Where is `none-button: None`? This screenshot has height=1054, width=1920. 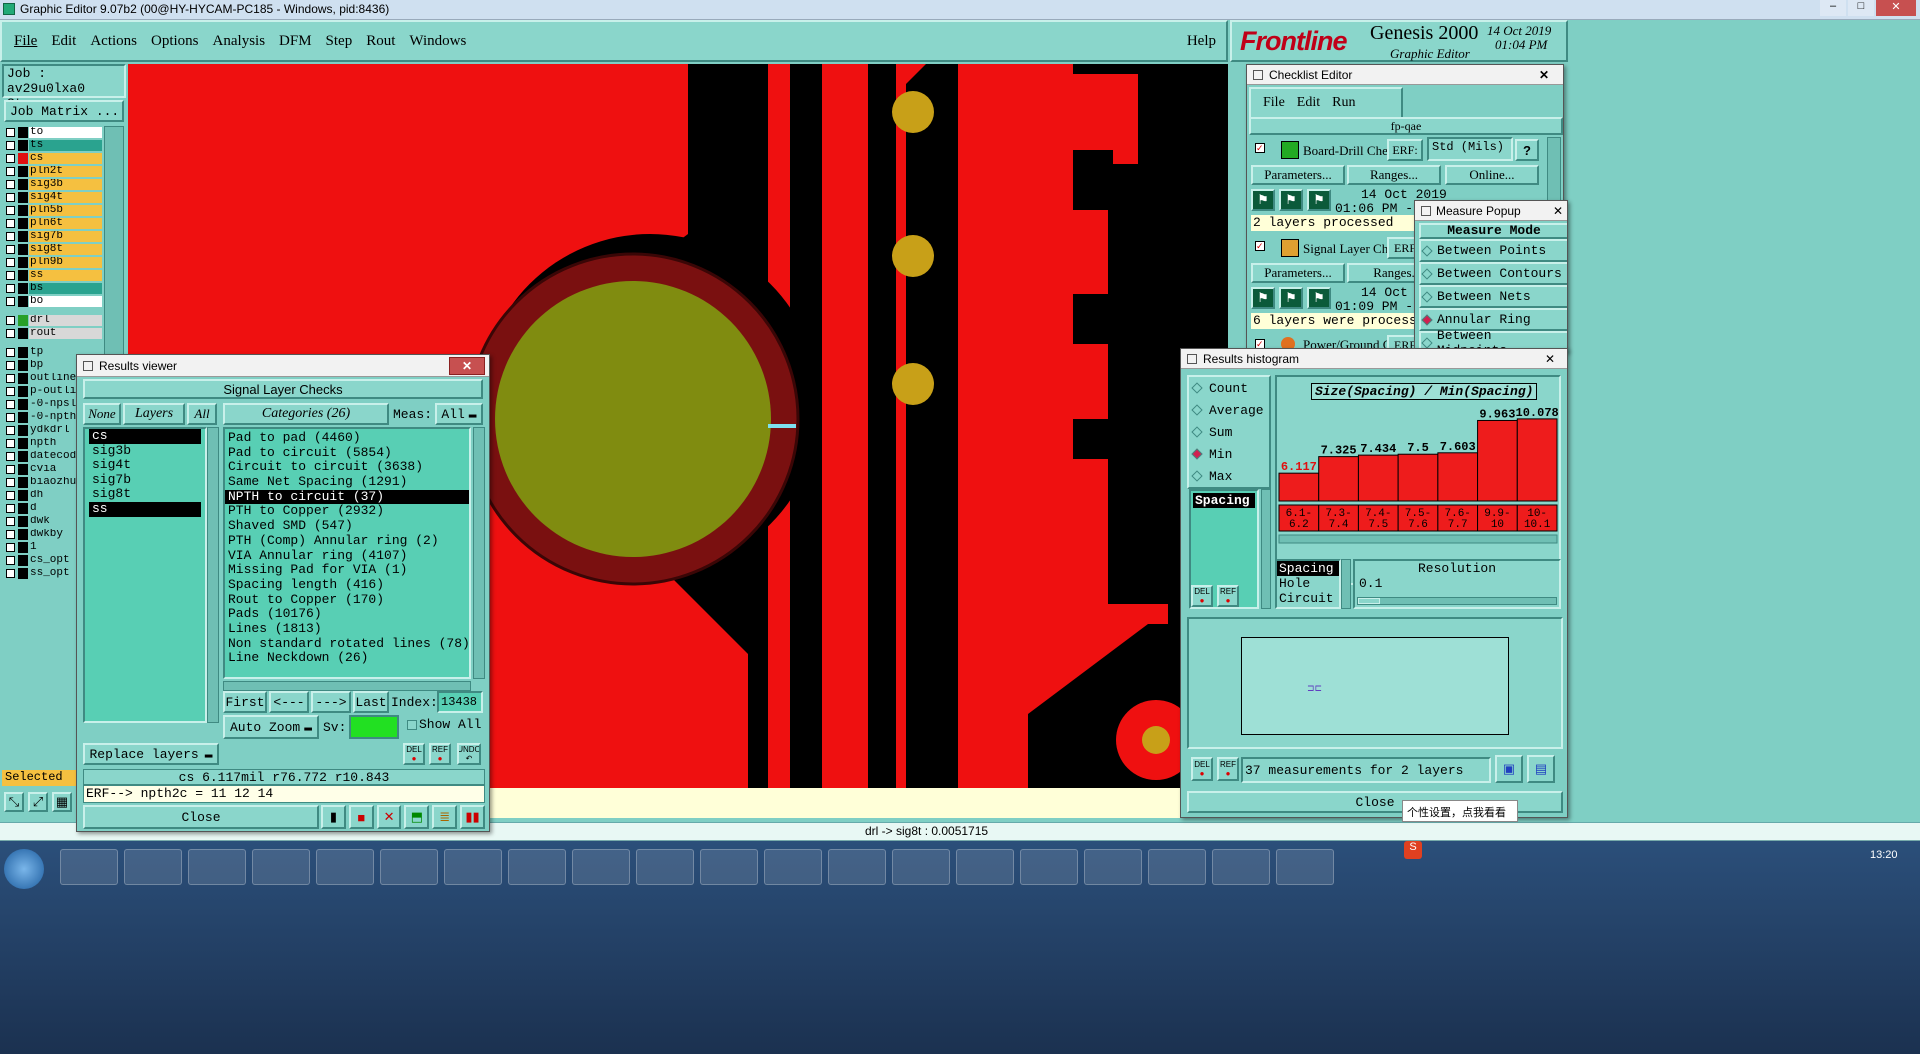
none-button: None is located at coordinates (102, 414).